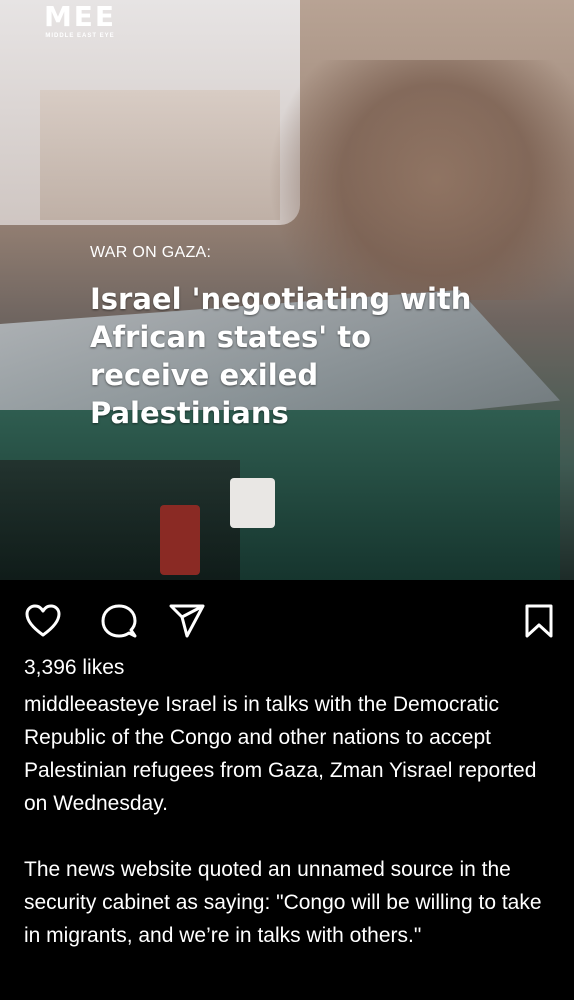  What do you see at coordinates (187, 621) in the screenshot?
I see `share-icon` at bounding box center [187, 621].